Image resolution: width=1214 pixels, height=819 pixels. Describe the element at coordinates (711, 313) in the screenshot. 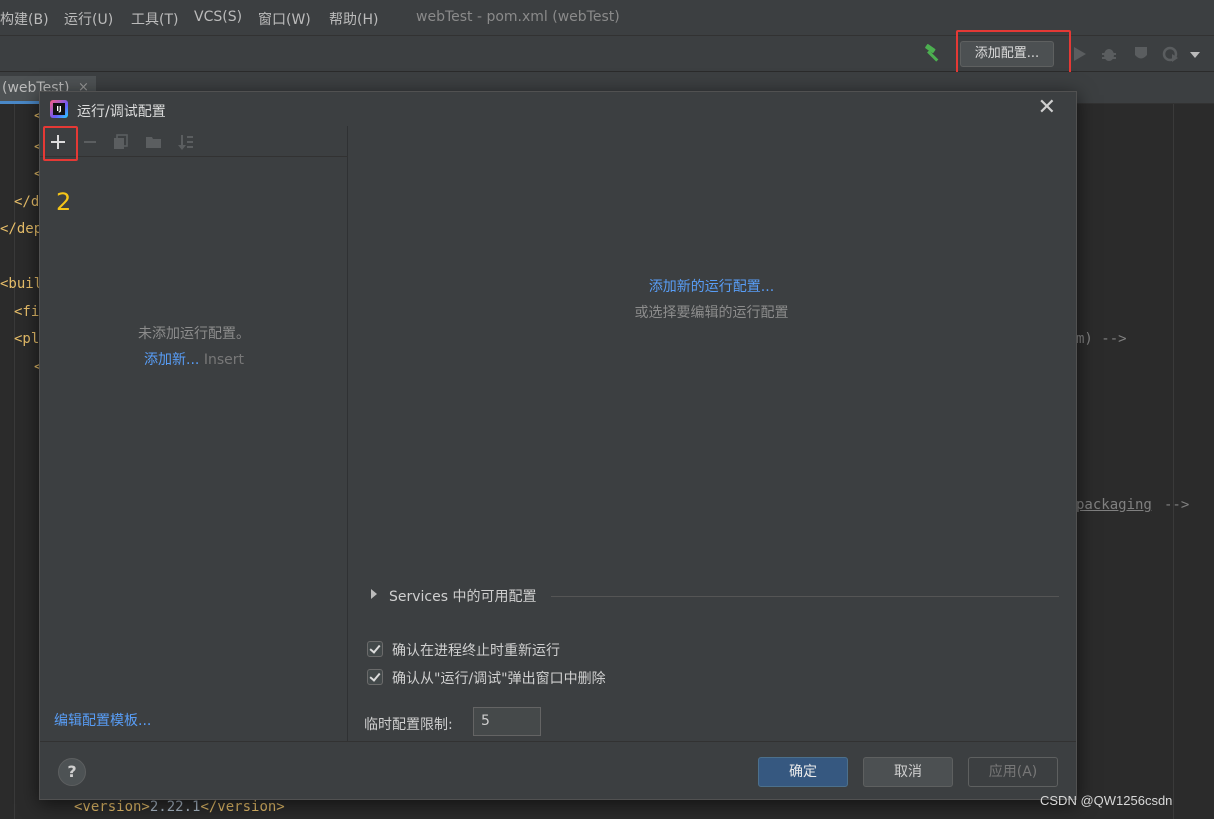

I see `select-hint-text: 或选择要编辑的运行配置` at that location.